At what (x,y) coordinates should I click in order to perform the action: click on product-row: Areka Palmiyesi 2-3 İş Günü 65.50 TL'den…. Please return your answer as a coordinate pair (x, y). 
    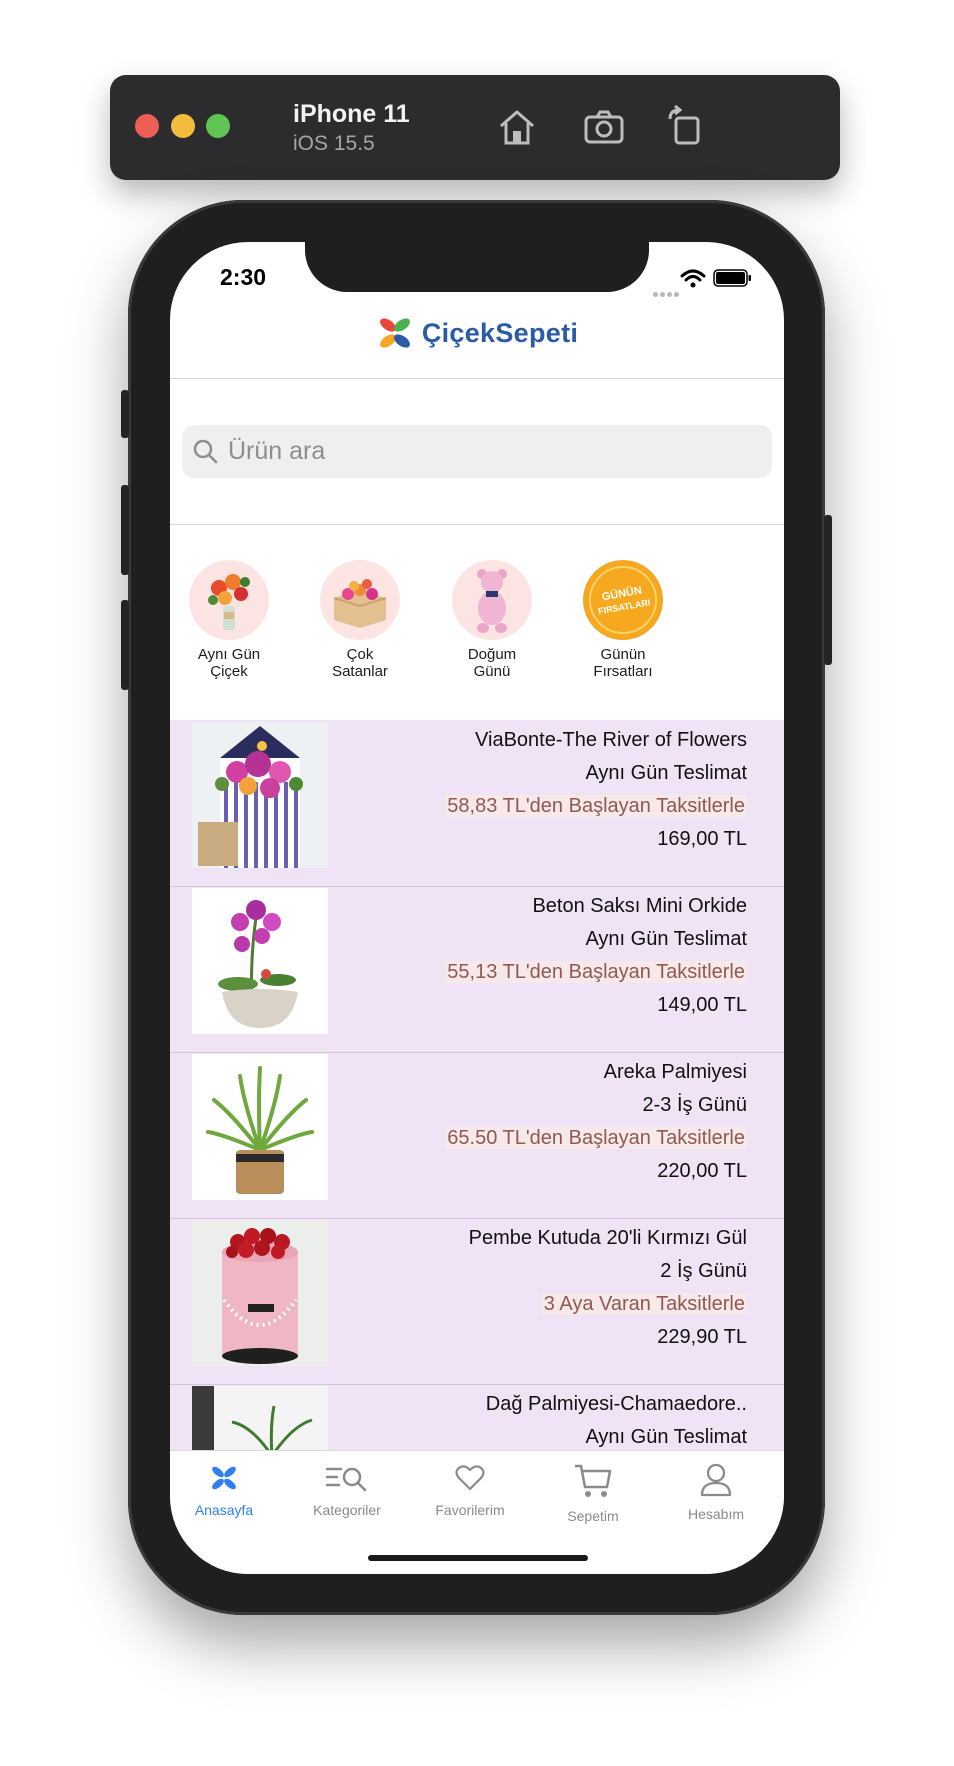
    Looking at the image, I should click on (477, 1135).